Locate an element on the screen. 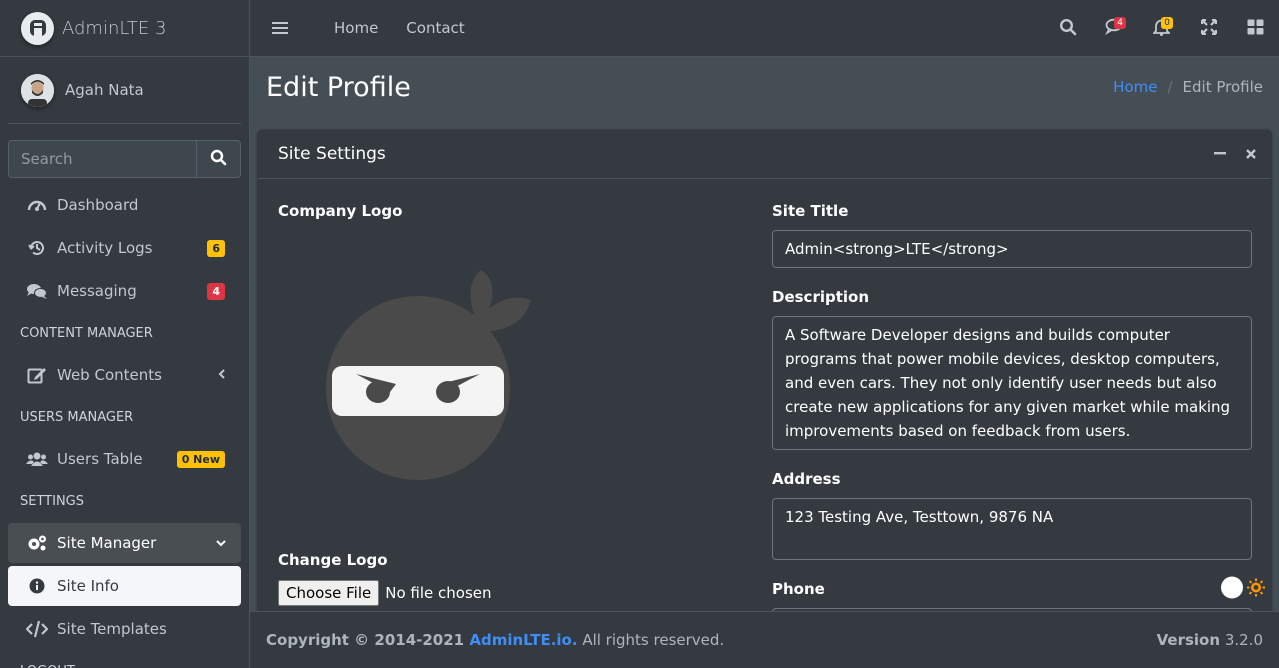 This screenshot has width=1279, height=668. description-label: Description is located at coordinates (821, 297).